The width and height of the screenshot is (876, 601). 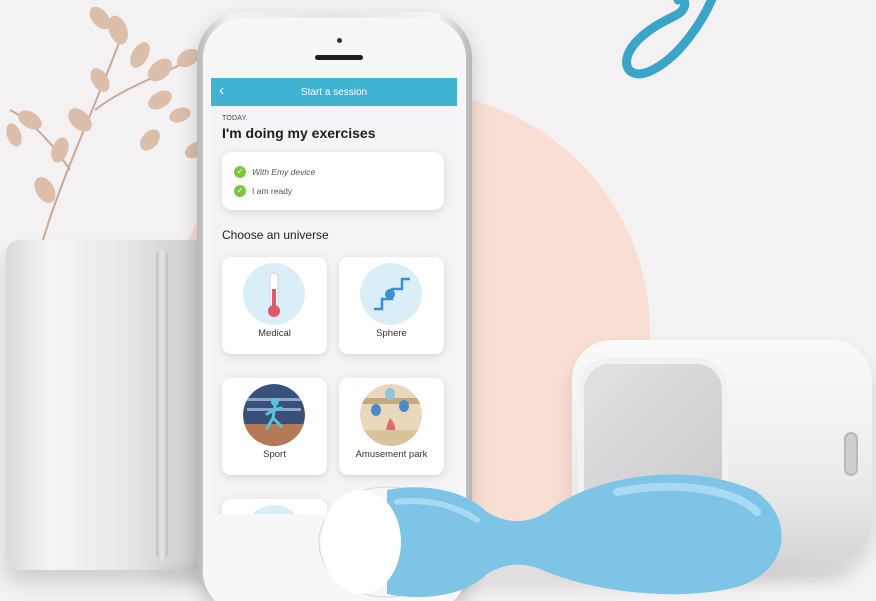 I want to click on universe-label: Medical, so click(x=274, y=333).